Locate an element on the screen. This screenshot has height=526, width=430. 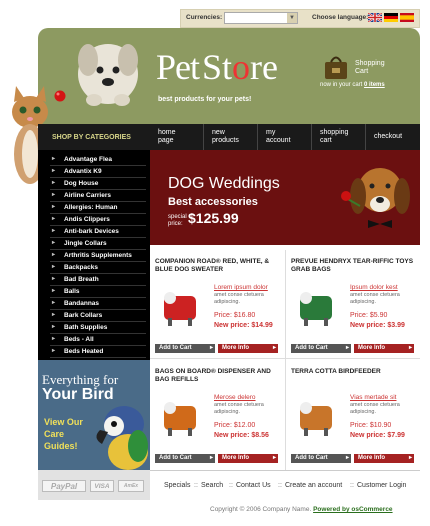
sidebar-item-category: Allergies: Human is located at coordinates (98, 208).